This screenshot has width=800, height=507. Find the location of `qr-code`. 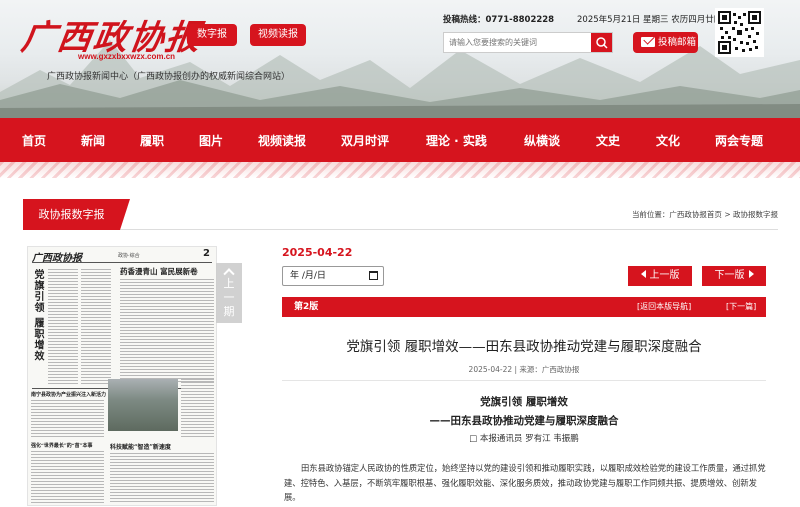

qr-code is located at coordinates (739, 32).